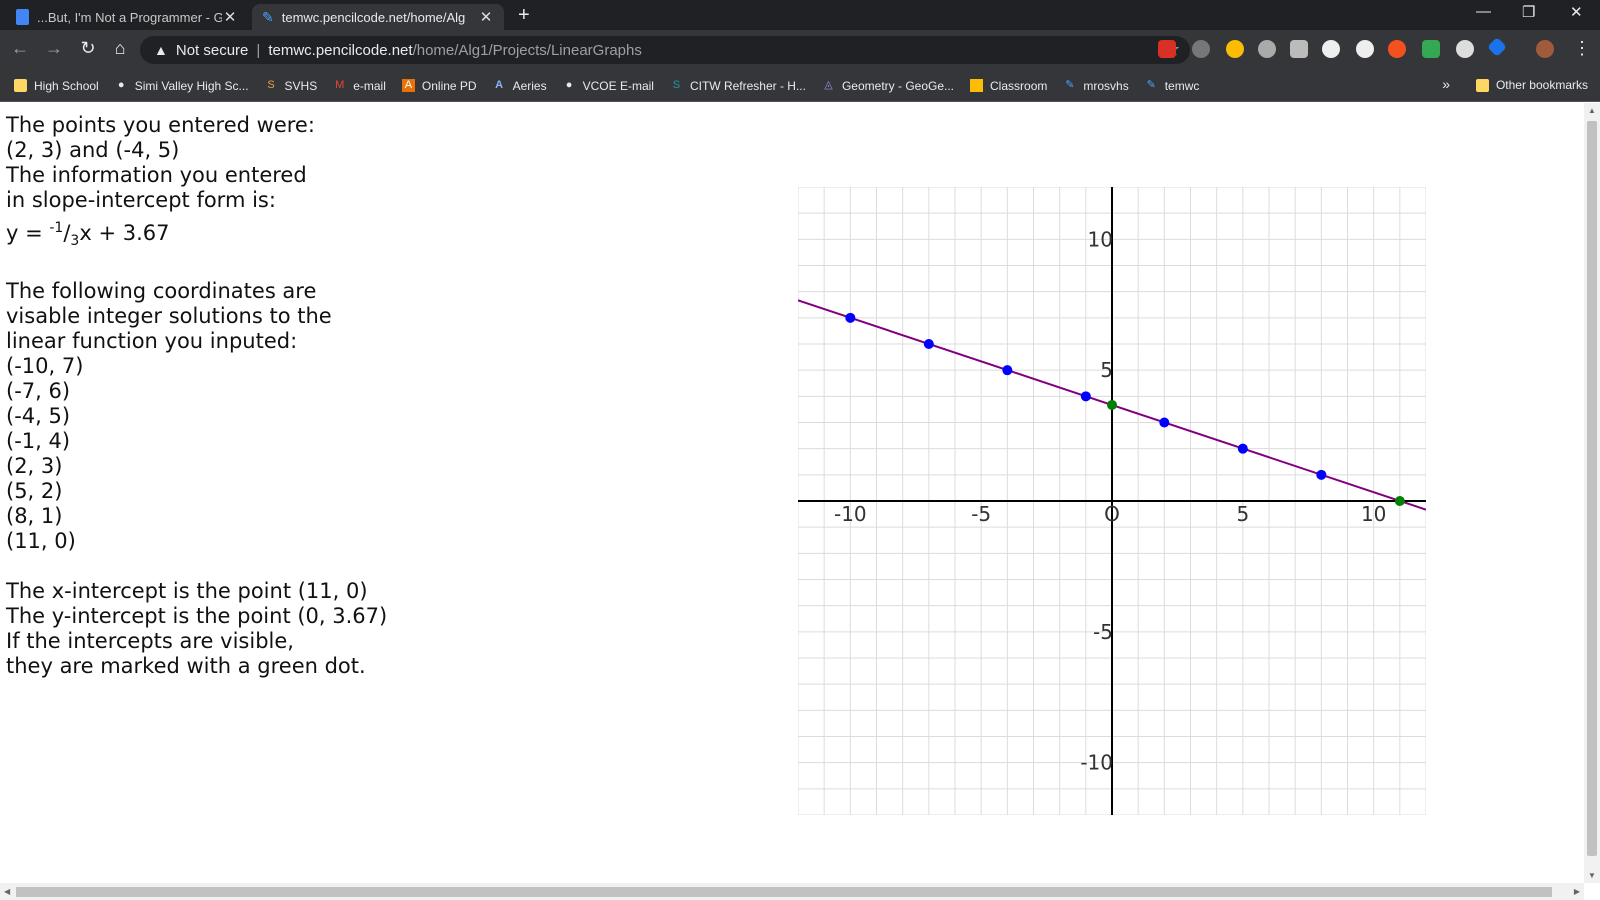 The image size is (1600, 900). I want to click on scroll-left-icon: ◀, so click(7, 891).